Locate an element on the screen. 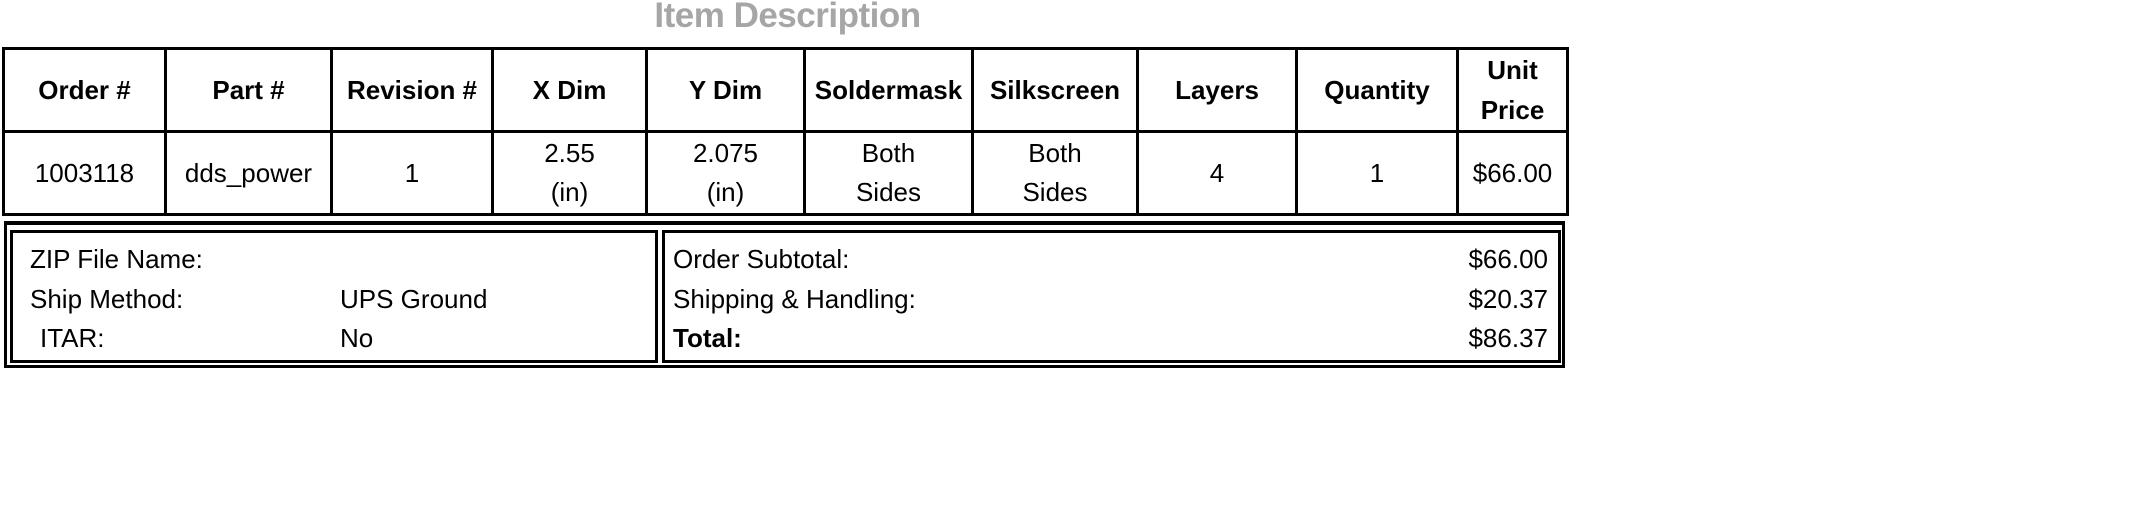 This screenshot has width=2149, height=509. ship-method-label: Ship Method: is located at coordinates (107, 299).